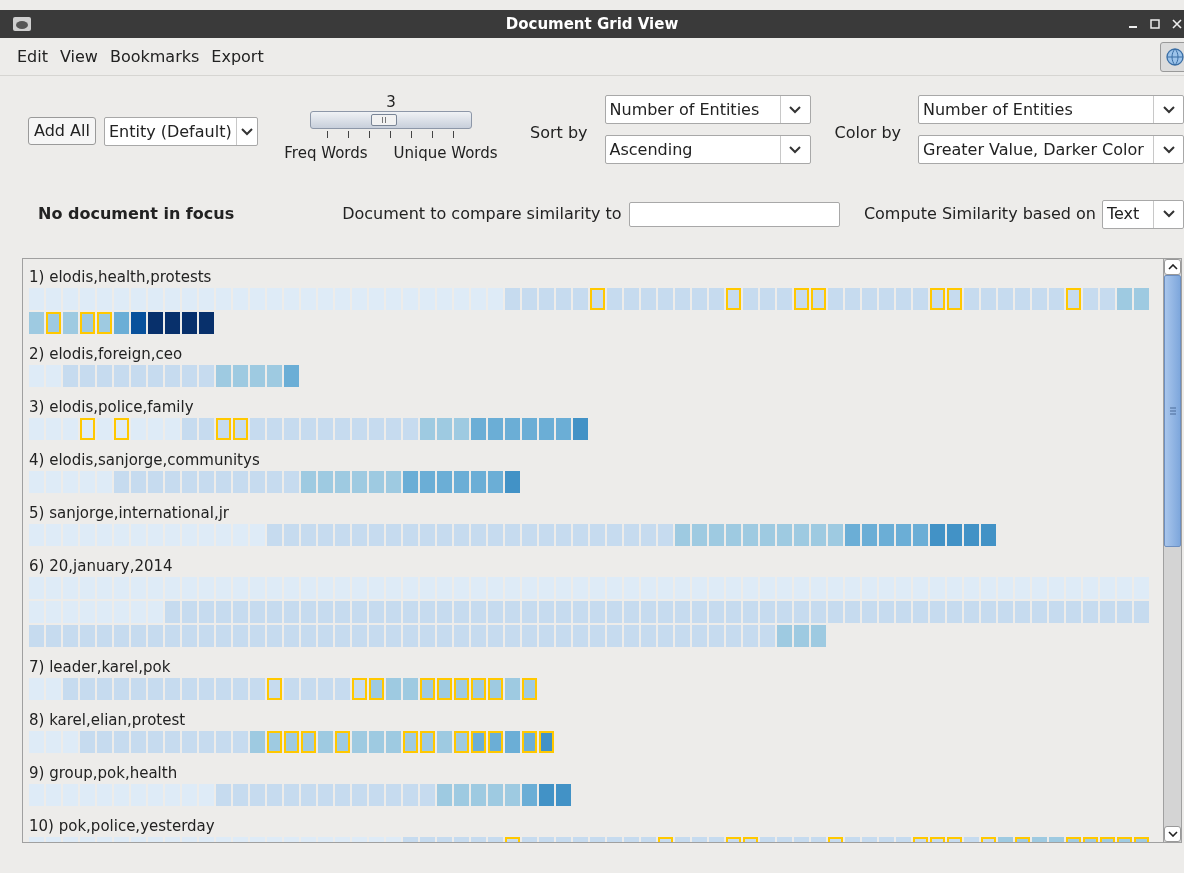 This screenshot has height=873, width=1184. What do you see at coordinates (22, 24) in the screenshot?
I see `app-icon` at bounding box center [22, 24].